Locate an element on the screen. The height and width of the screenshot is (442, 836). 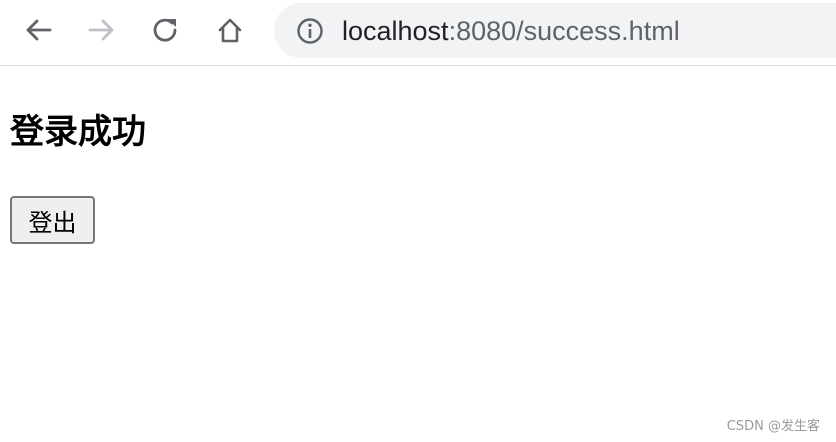
back-button is located at coordinates (38, 30).